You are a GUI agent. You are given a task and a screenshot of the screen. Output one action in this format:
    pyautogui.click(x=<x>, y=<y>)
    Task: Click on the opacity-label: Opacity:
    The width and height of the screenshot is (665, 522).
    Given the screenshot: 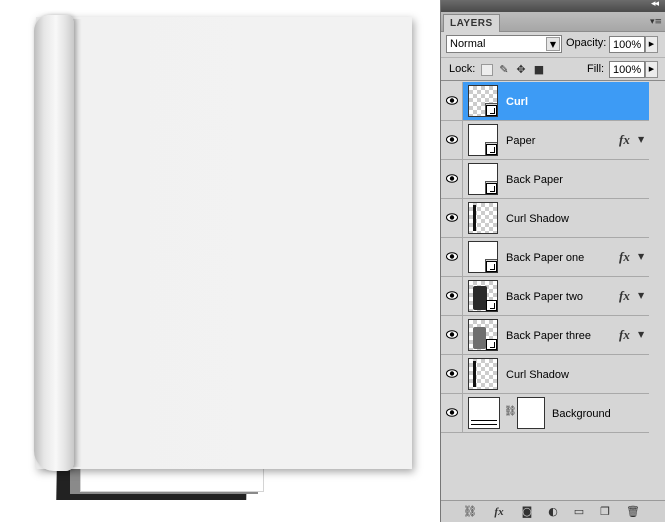 What is the action you would take?
    pyautogui.click(x=586, y=43)
    